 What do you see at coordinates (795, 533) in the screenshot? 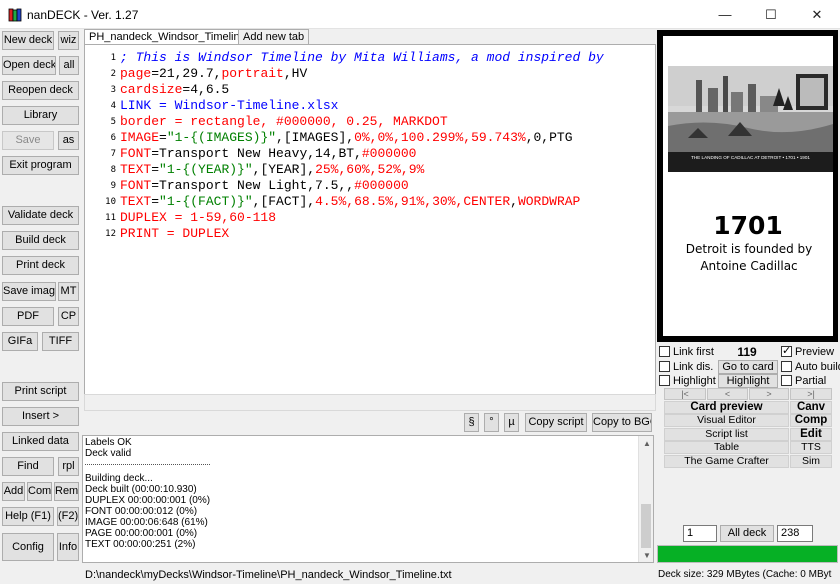
I see `range-to-input: 238` at bounding box center [795, 533].